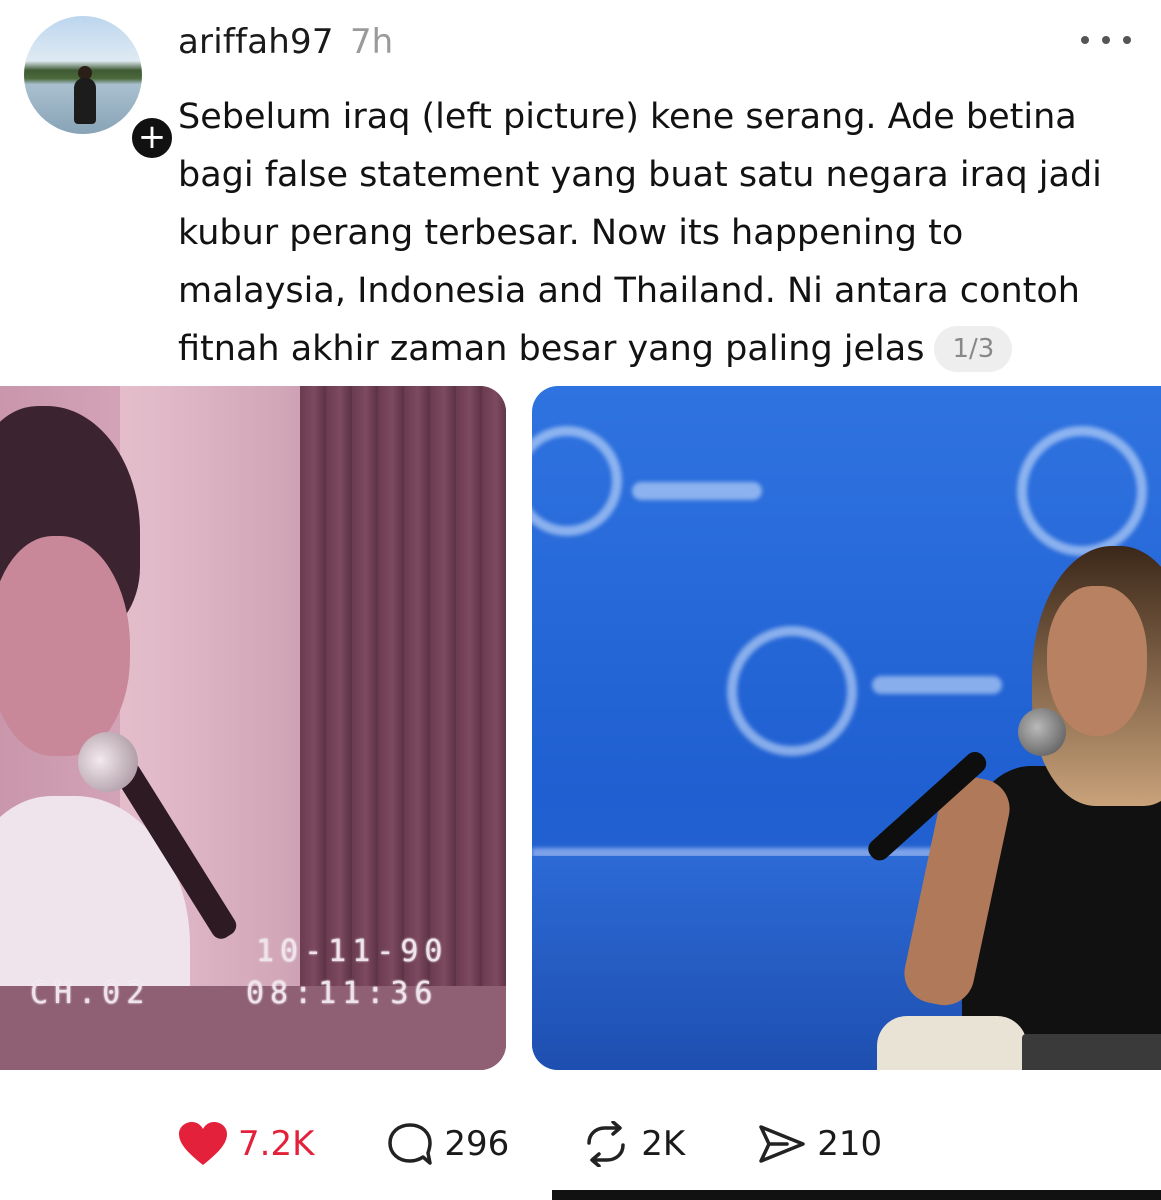 The height and width of the screenshot is (1200, 1161). Describe the element at coordinates (85, 101) in the screenshot. I see `avatar-person` at that location.